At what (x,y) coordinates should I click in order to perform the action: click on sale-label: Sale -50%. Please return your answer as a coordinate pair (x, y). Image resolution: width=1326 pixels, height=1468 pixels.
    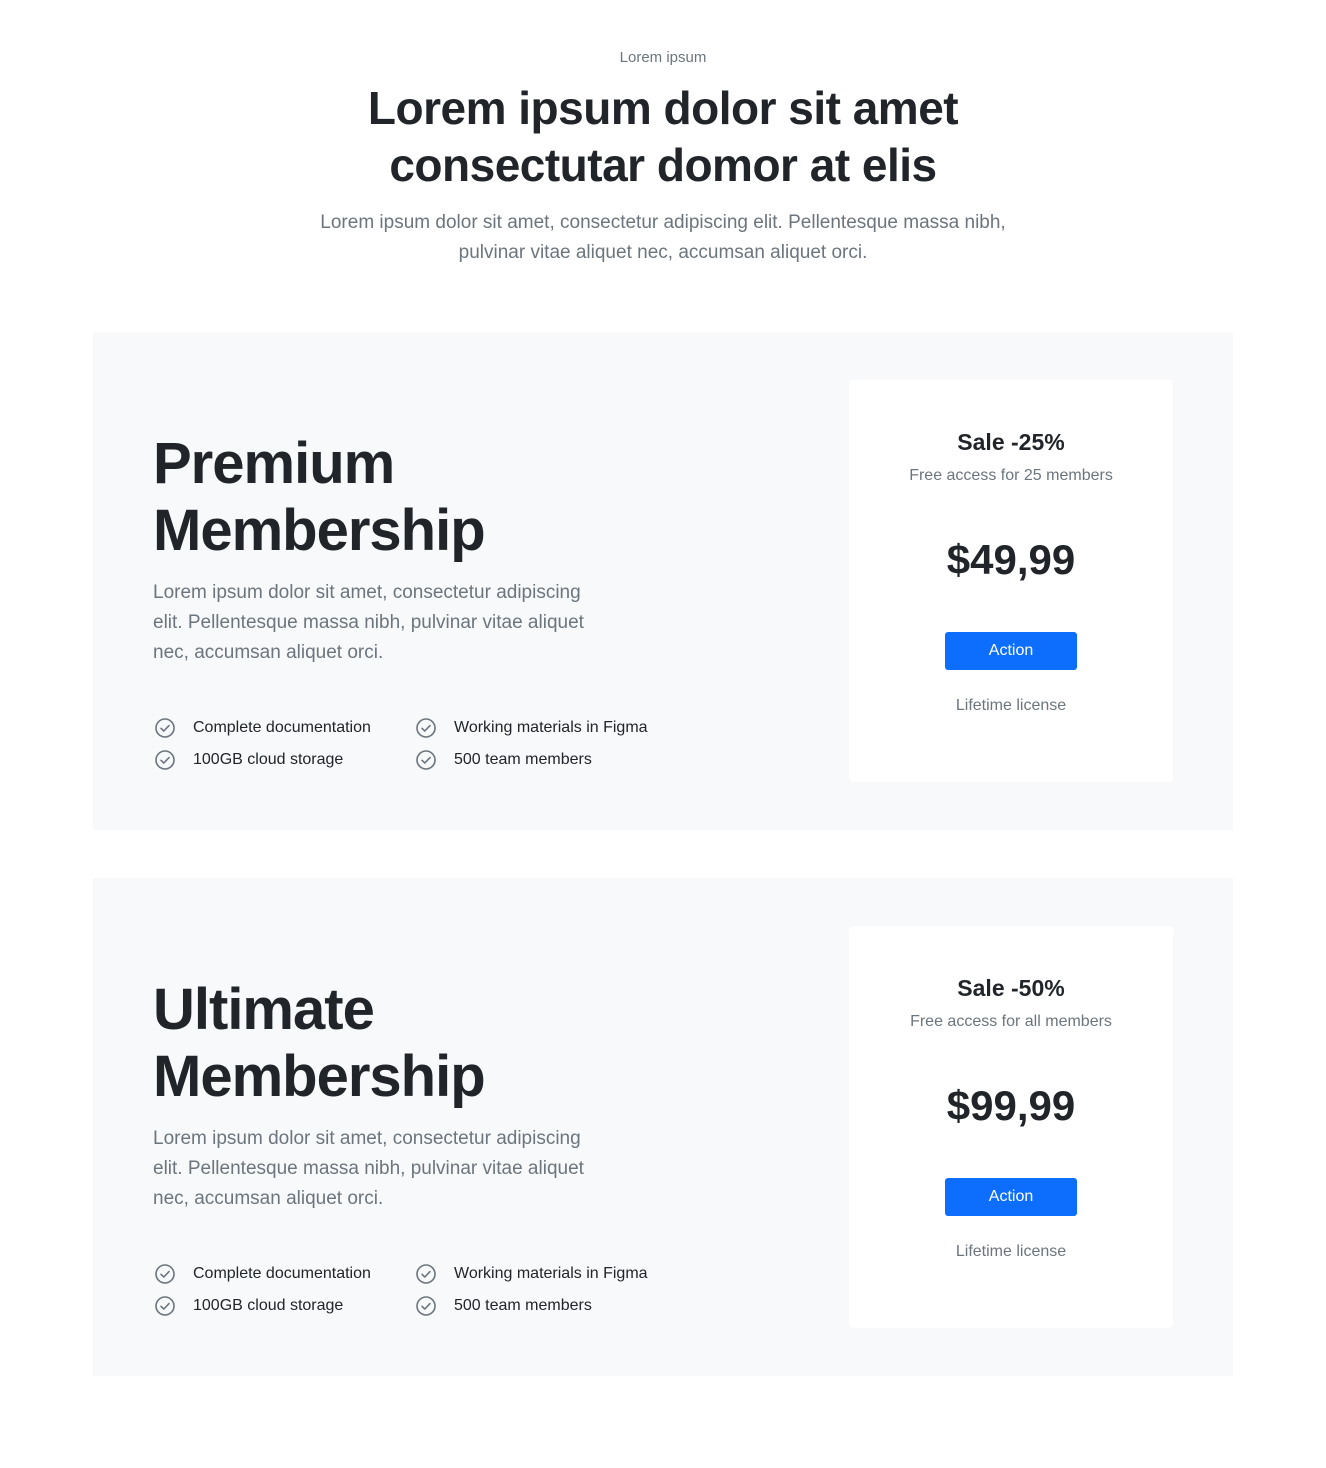
    Looking at the image, I should click on (1011, 988).